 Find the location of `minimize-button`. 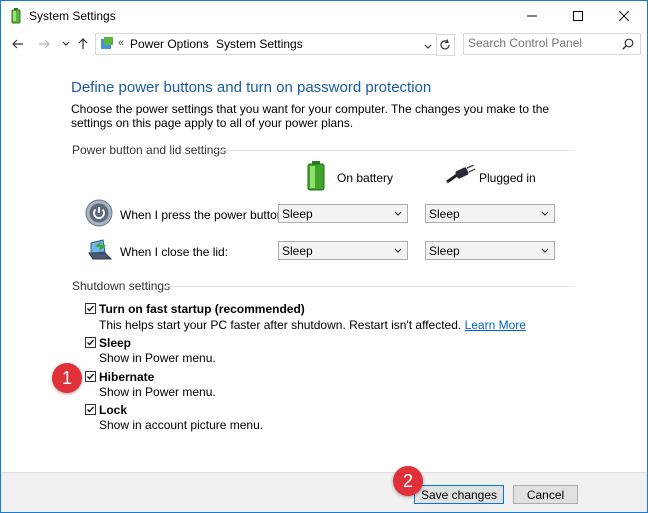

minimize-button is located at coordinates (532, 16).